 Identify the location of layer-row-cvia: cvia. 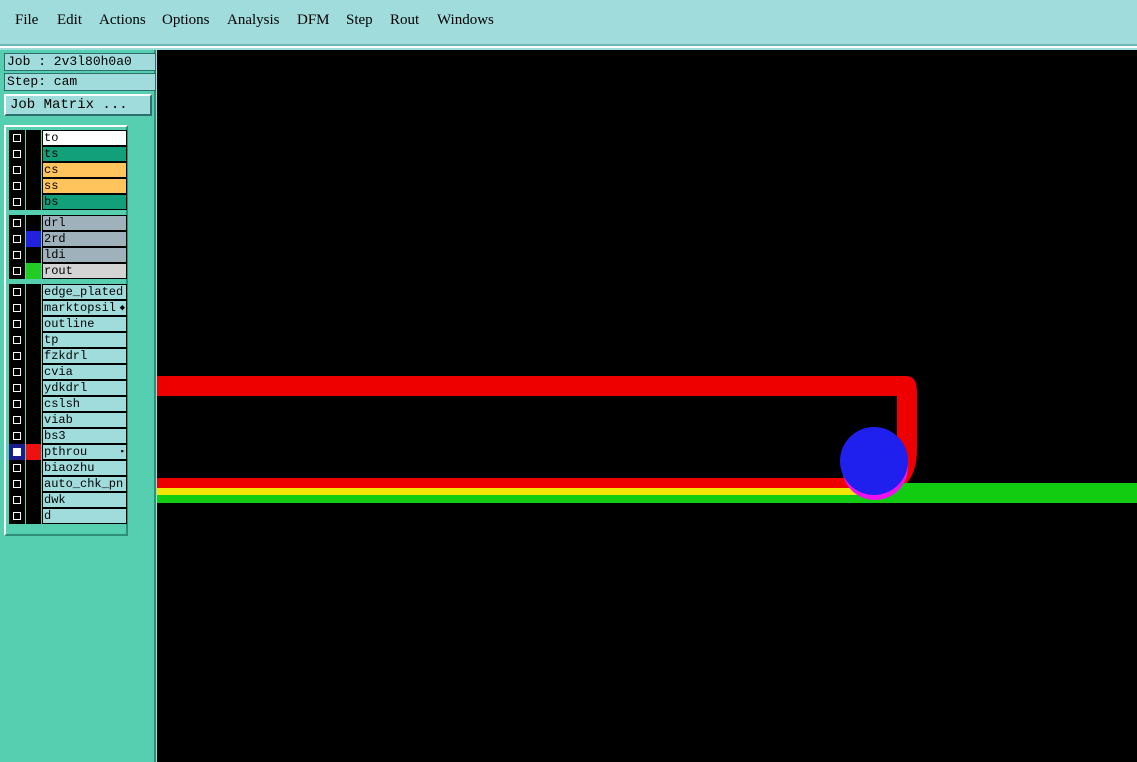
(68, 372).